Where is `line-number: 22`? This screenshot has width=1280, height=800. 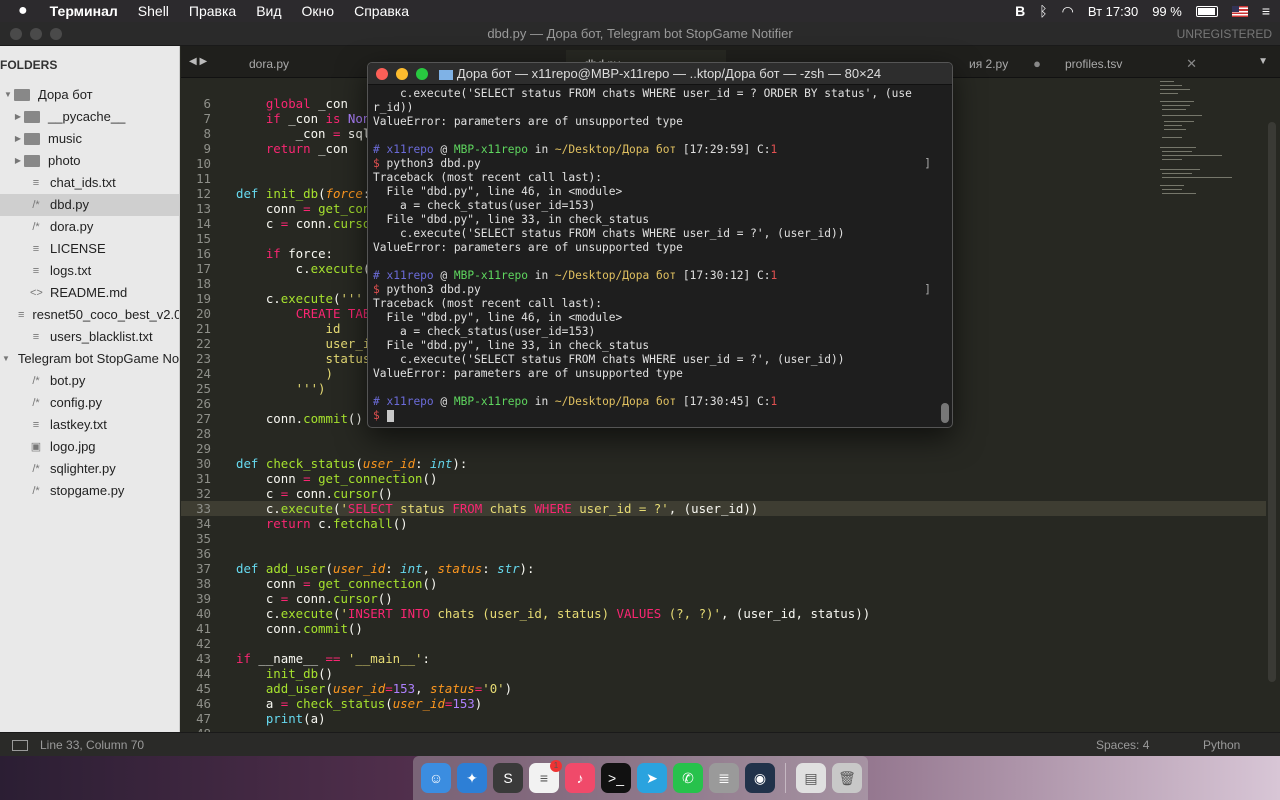 line-number: 22 is located at coordinates (203, 343).